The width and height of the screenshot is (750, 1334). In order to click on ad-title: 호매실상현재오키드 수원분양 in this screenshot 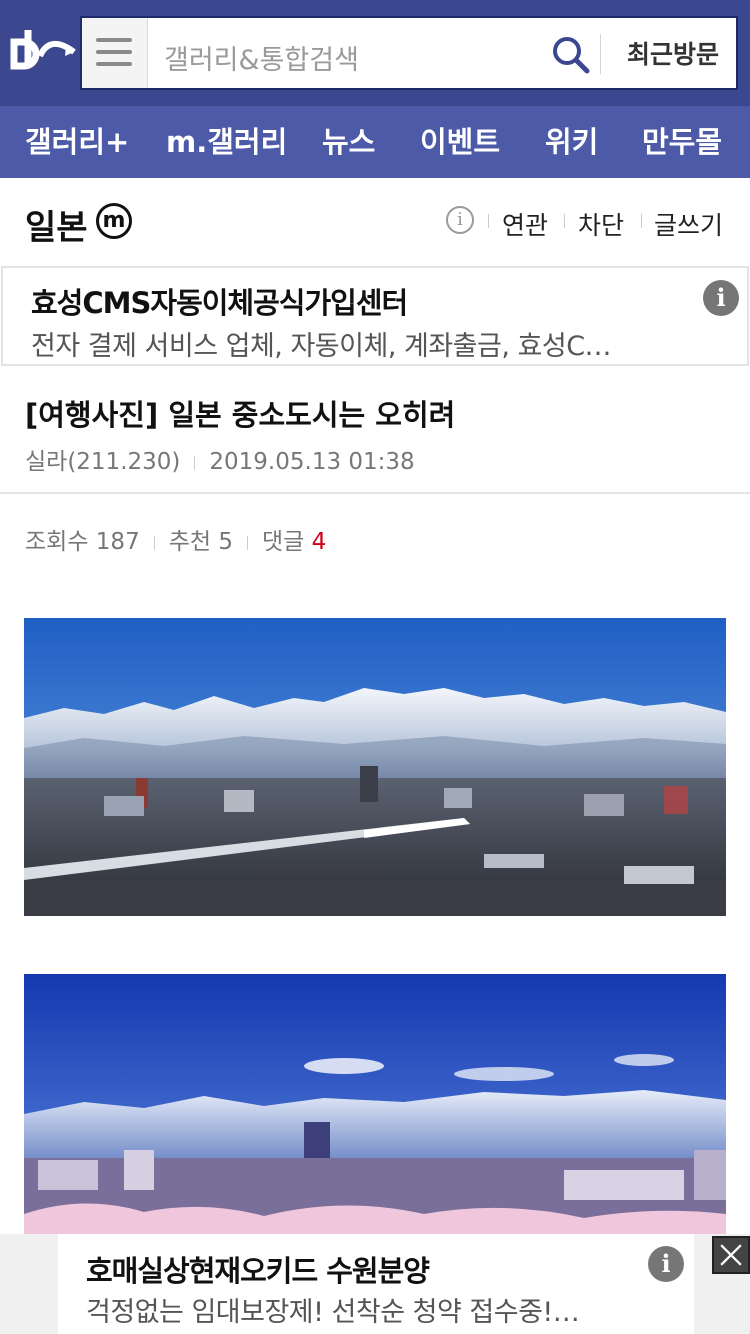, I will do `click(258, 1269)`.